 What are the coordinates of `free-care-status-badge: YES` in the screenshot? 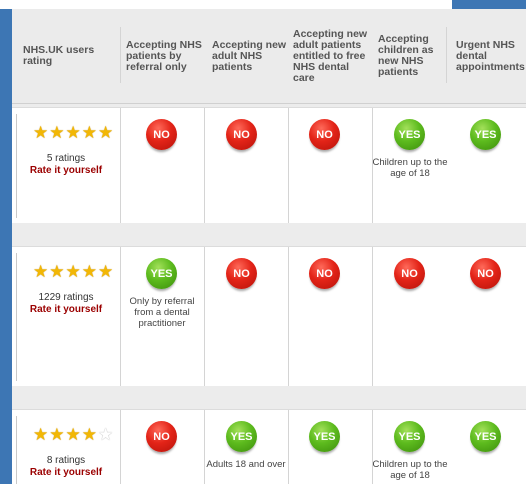 It's located at (324, 436).